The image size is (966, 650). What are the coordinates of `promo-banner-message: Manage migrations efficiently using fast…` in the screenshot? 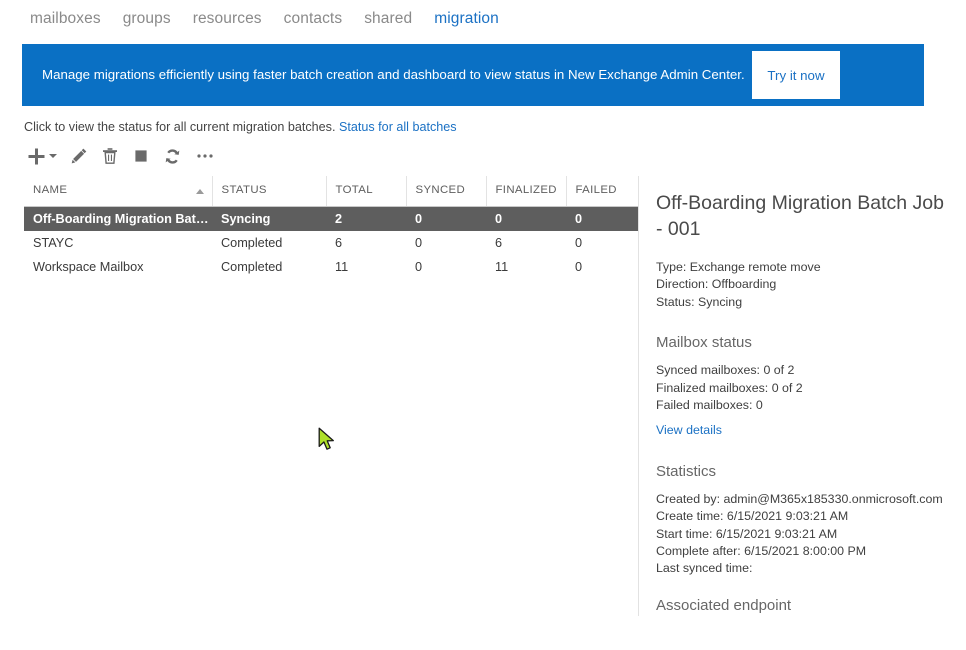 It's located at (393, 74).